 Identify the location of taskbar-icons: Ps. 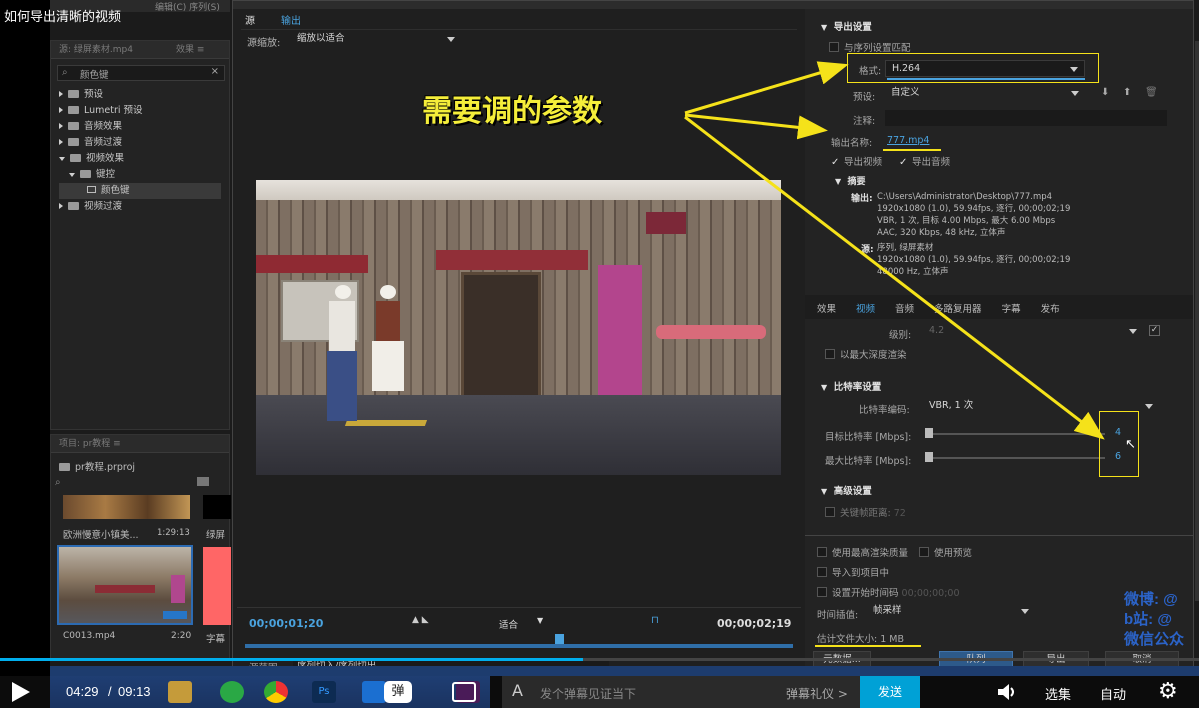
(270, 692).